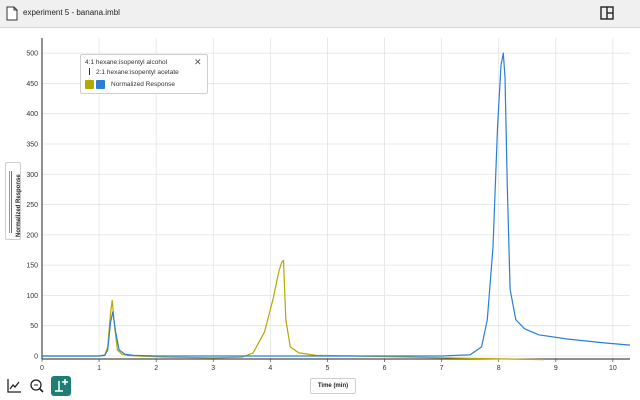 The height and width of the screenshot is (400, 640). Describe the element at coordinates (32, 144) in the screenshot. I see `y-tick-label: 350` at that location.